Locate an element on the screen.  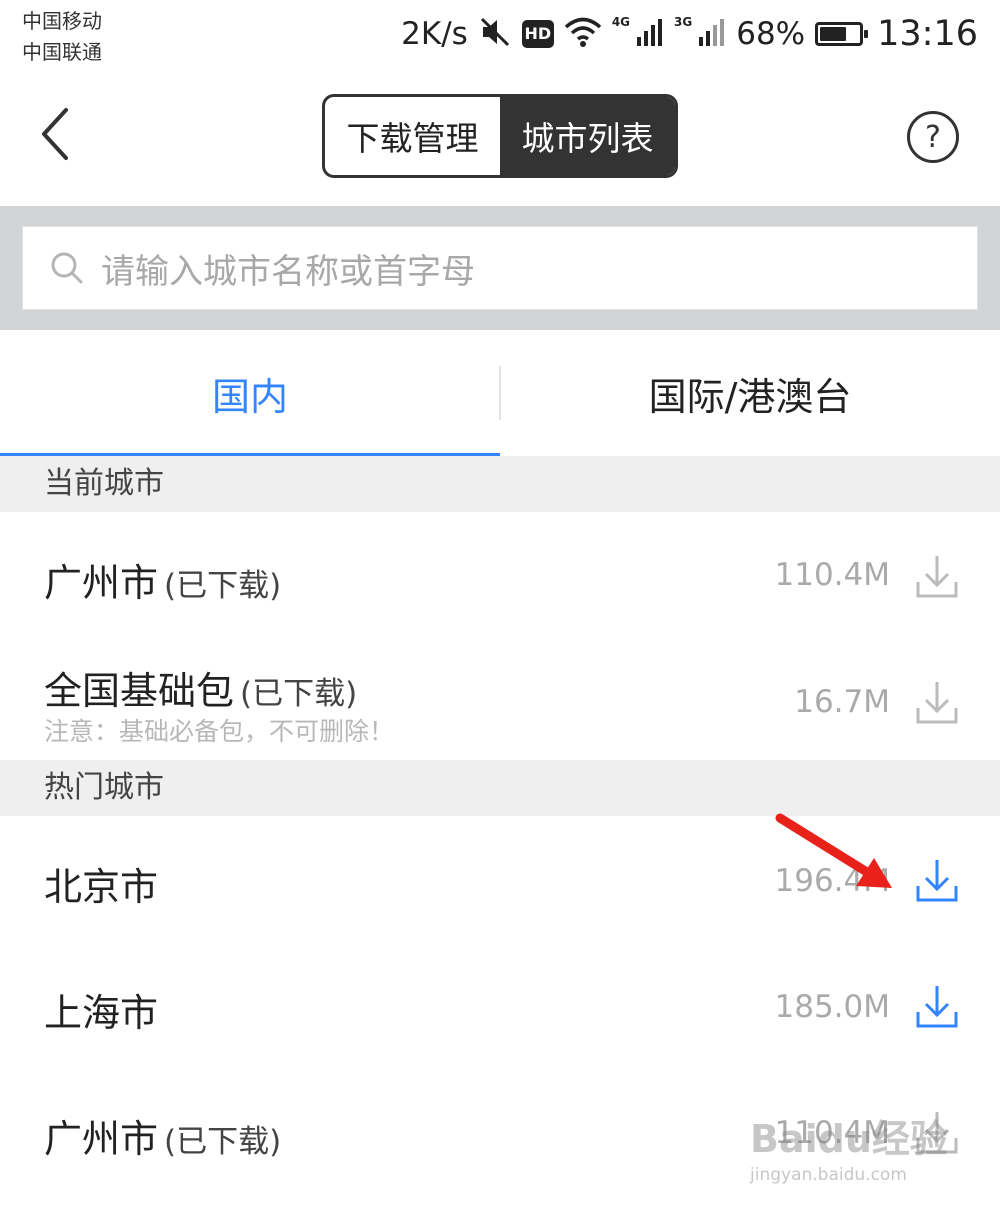
carrier-1: 中国移动 is located at coordinates (62, 21).